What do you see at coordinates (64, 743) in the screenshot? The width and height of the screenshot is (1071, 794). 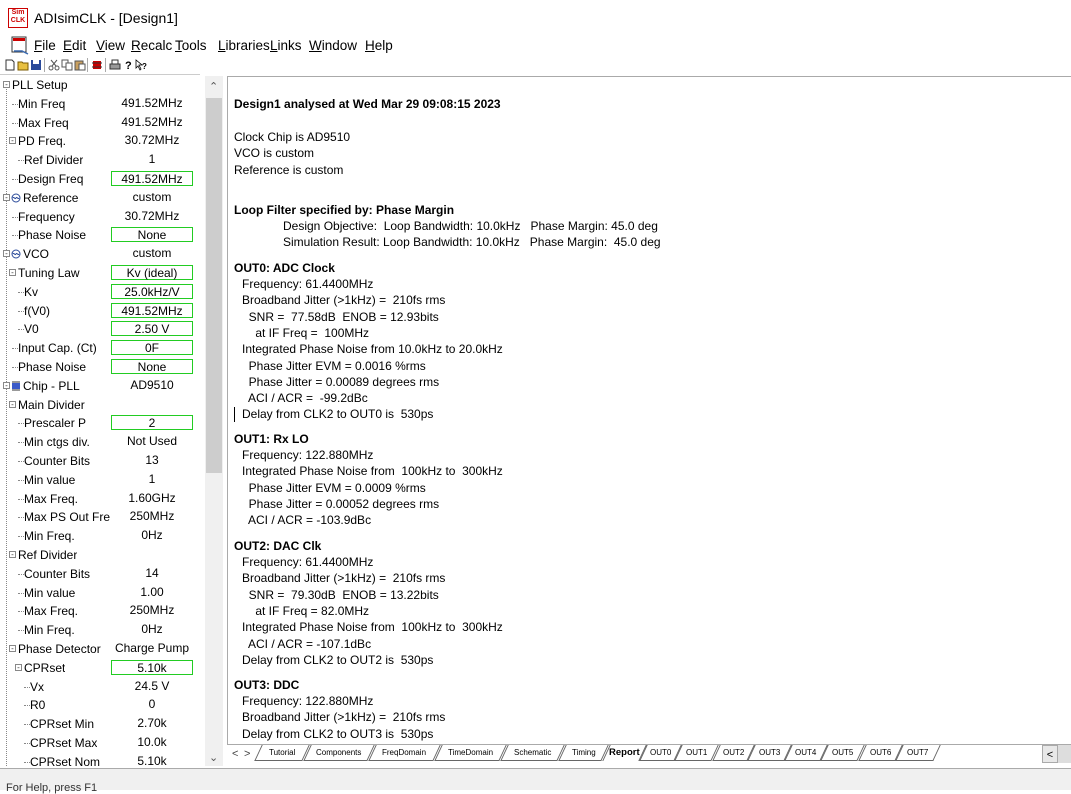 I see `tree-label: CPRset Max` at bounding box center [64, 743].